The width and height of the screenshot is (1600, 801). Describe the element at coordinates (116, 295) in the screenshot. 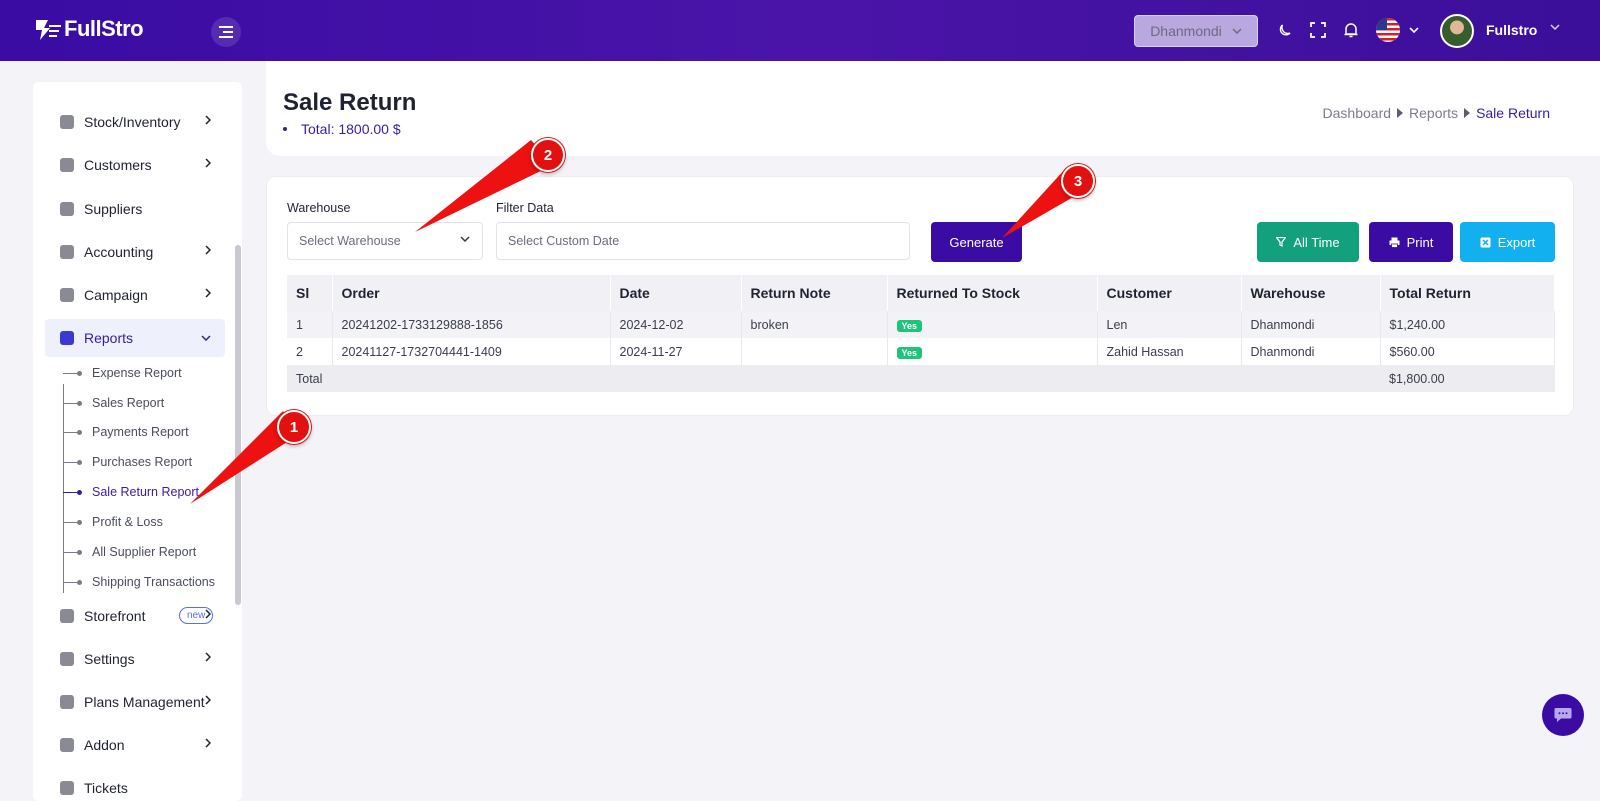

I see `sidebar-item-label: Campaign` at that location.